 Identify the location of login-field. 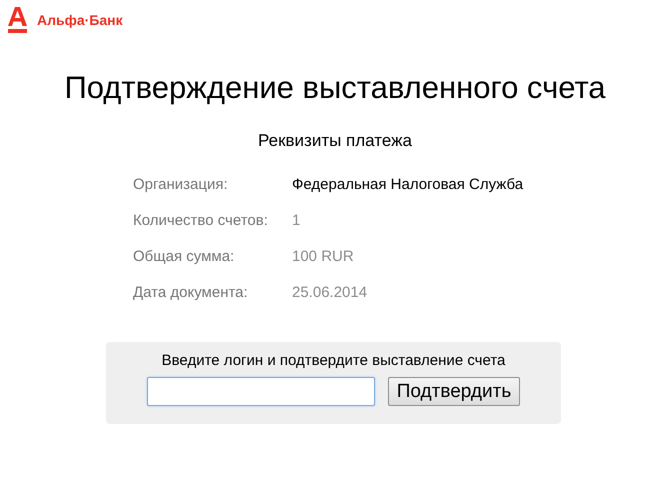
(260, 391).